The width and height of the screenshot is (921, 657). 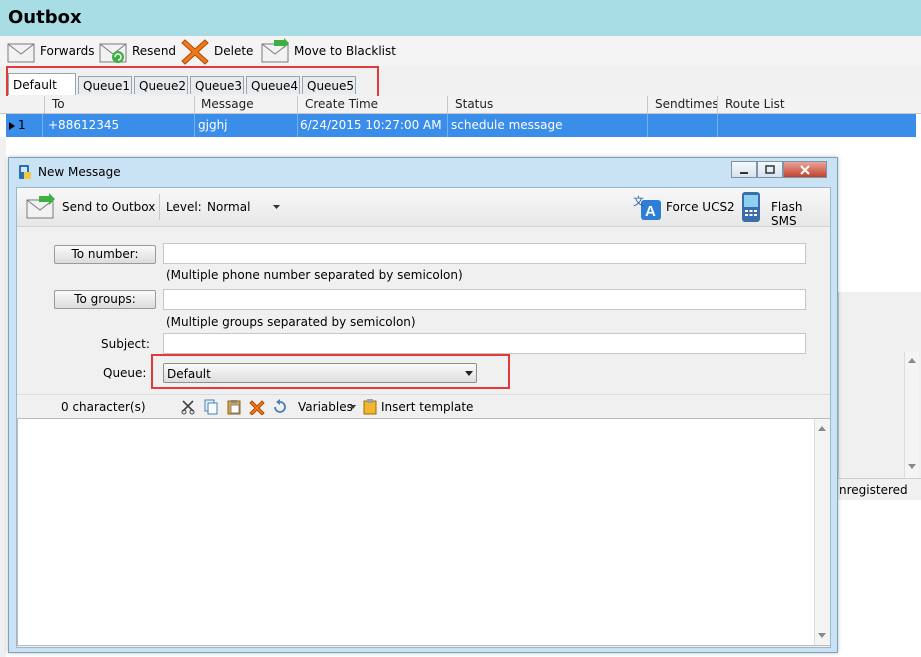 I want to click on delete-label: Delete, so click(x=234, y=51).